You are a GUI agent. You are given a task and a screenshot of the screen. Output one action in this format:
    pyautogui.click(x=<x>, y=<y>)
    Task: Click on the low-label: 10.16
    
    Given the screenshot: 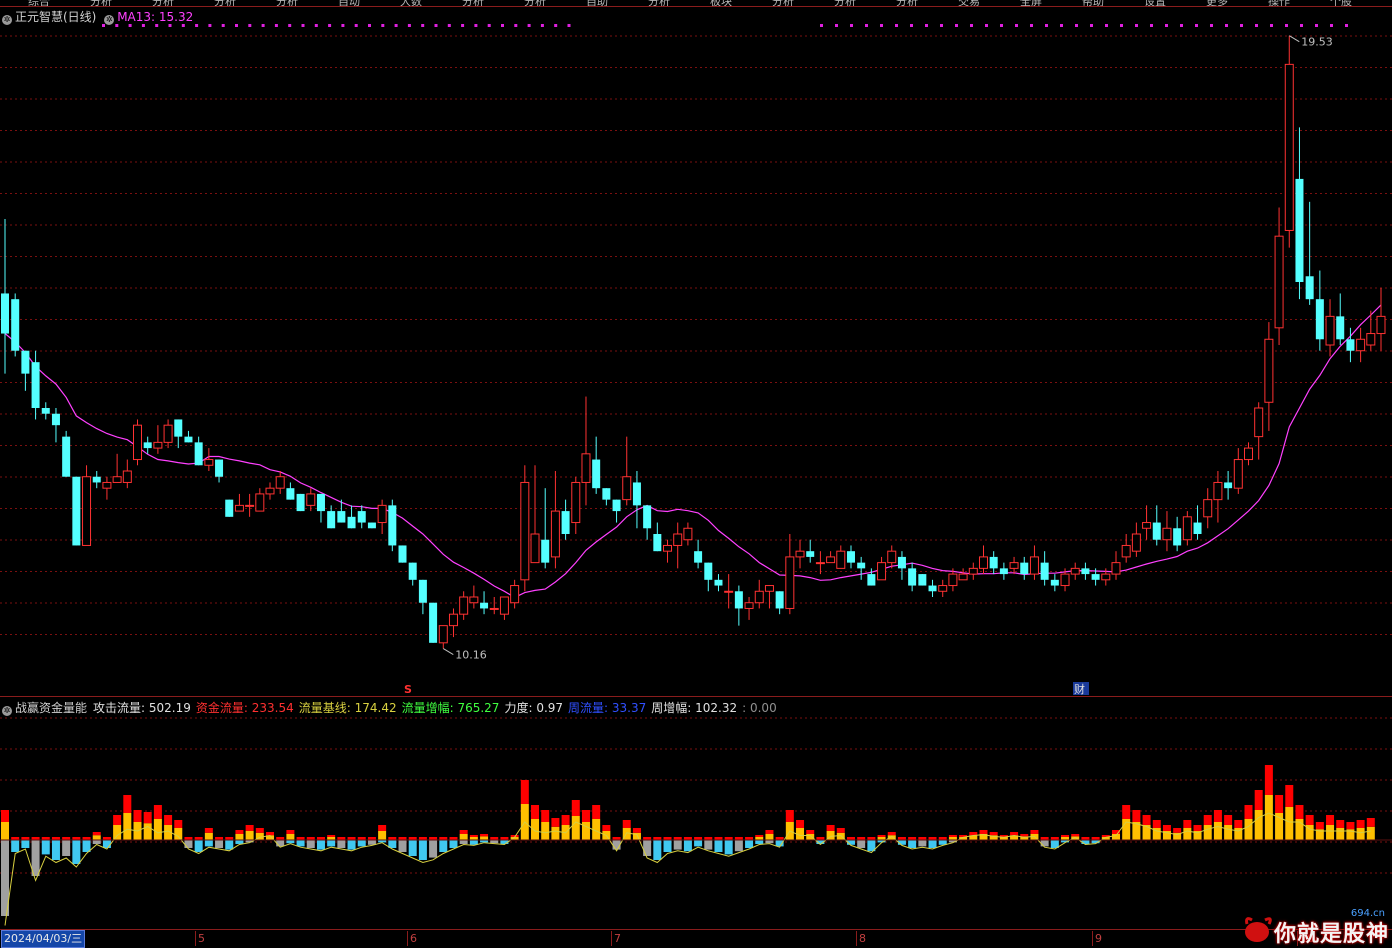 What is the action you would take?
    pyautogui.click(x=471, y=655)
    